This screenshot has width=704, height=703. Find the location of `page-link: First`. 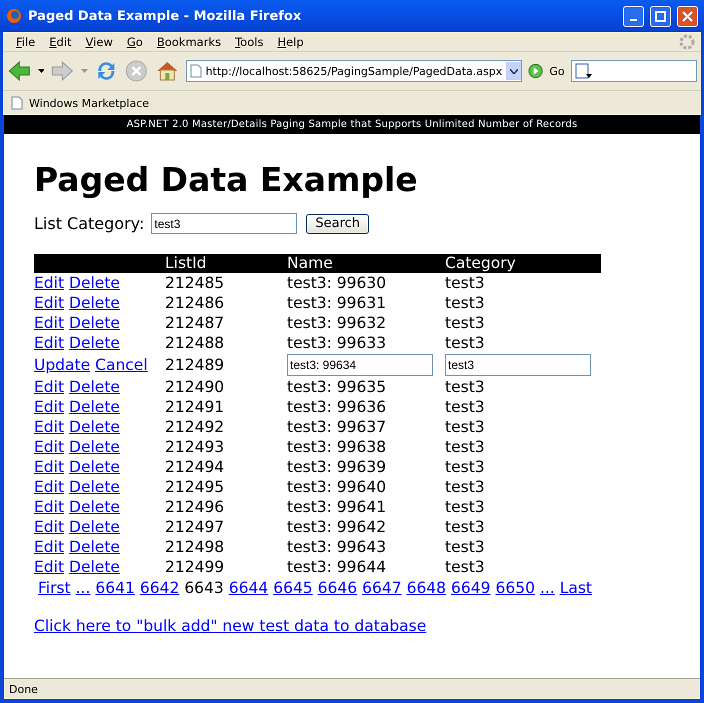

page-link: First is located at coordinates (54, 588).